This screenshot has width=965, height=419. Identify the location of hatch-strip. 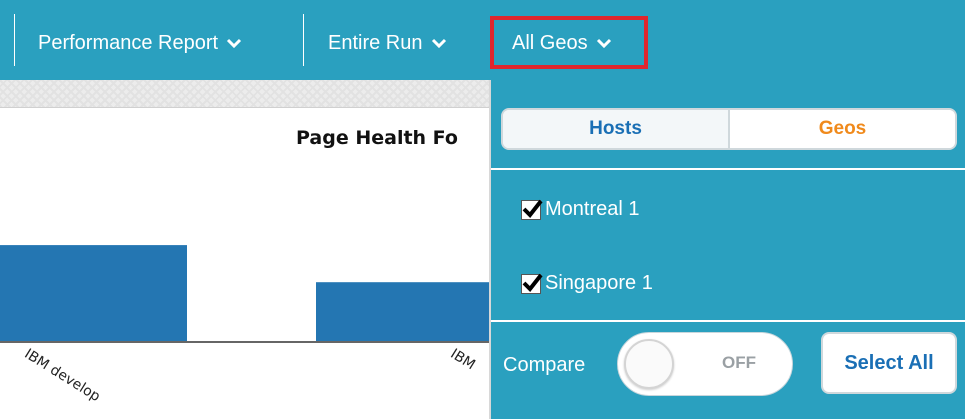
(245, 94).